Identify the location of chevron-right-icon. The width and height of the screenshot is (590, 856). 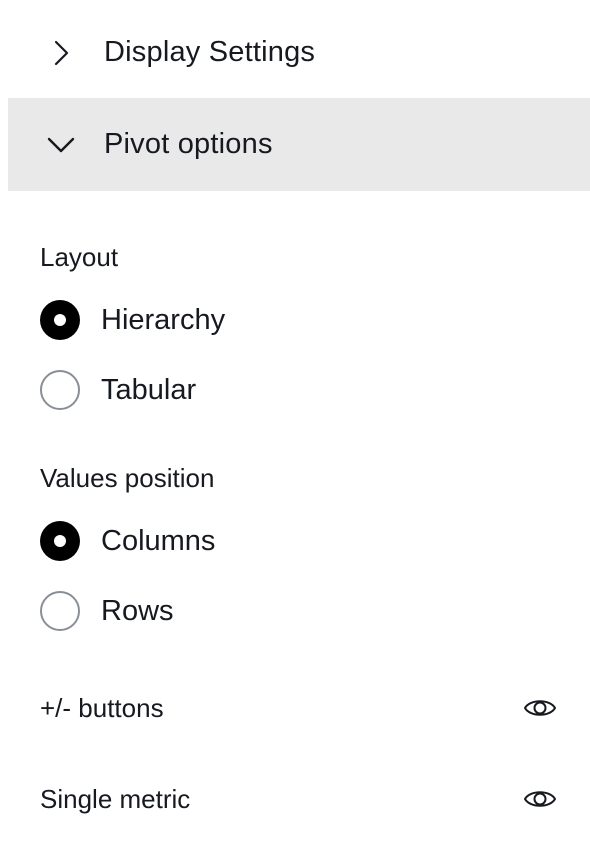
(61, 53).